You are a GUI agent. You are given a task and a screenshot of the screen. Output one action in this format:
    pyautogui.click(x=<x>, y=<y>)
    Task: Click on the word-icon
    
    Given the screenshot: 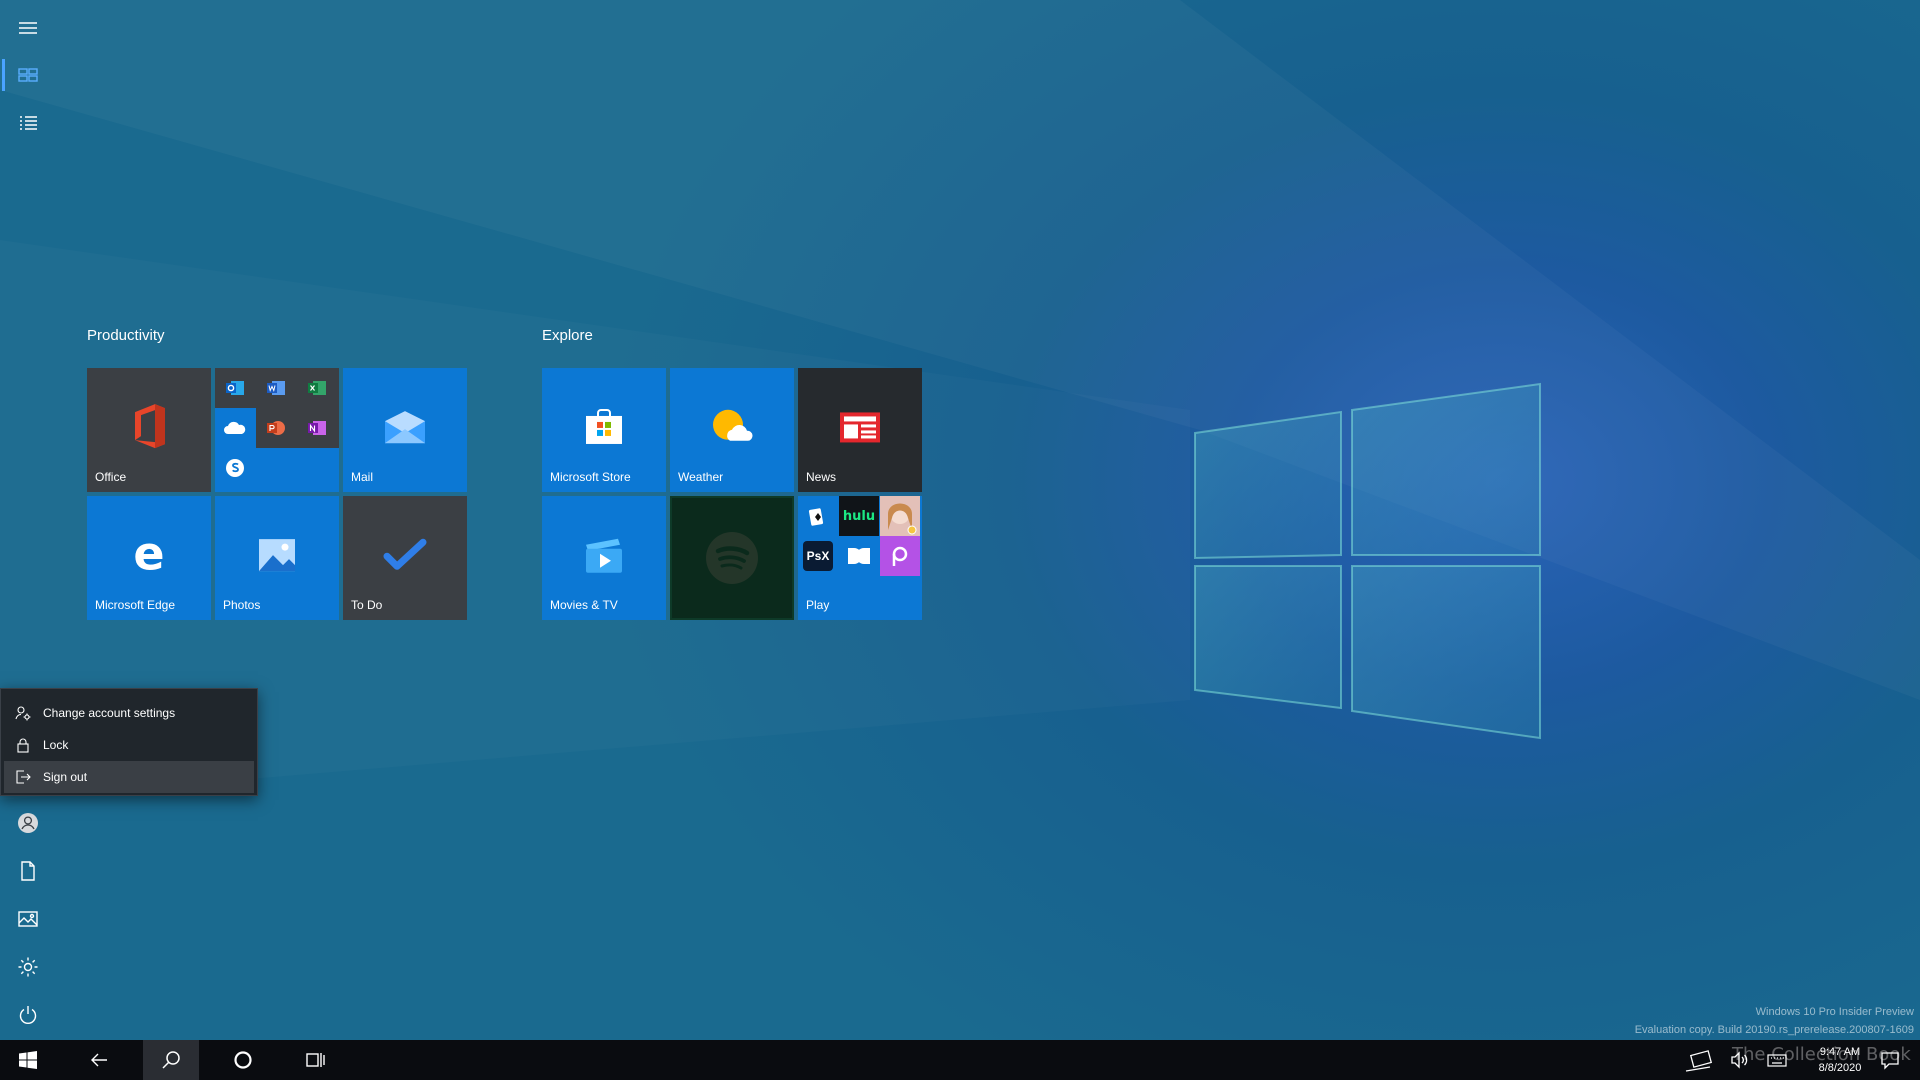 What is the action you would take?
    pyautogui.click(x=276, y=388)
    